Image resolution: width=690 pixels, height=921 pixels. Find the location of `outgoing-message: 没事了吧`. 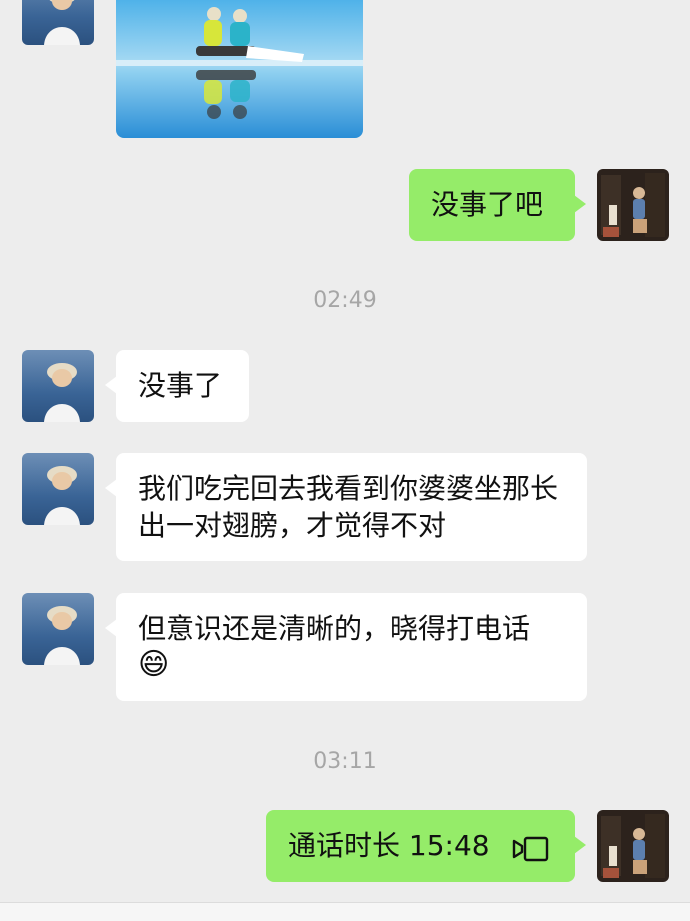

outgoing-message: 没事了吧 is located at coordinates (497, 205).